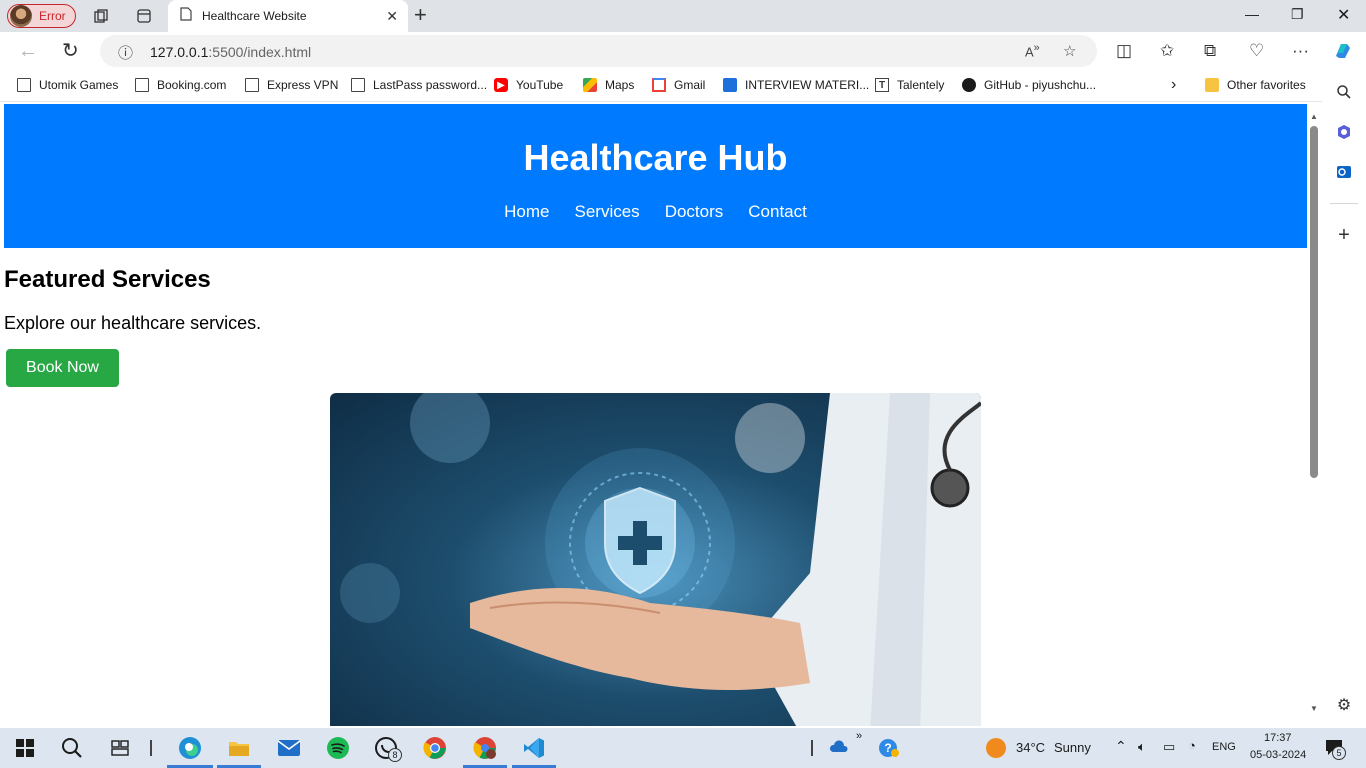 The image size is (1366, 768). Describe the element at coordinates (1192, 745) in the screenshot. I see `wifi-icon: ◔` at that location.